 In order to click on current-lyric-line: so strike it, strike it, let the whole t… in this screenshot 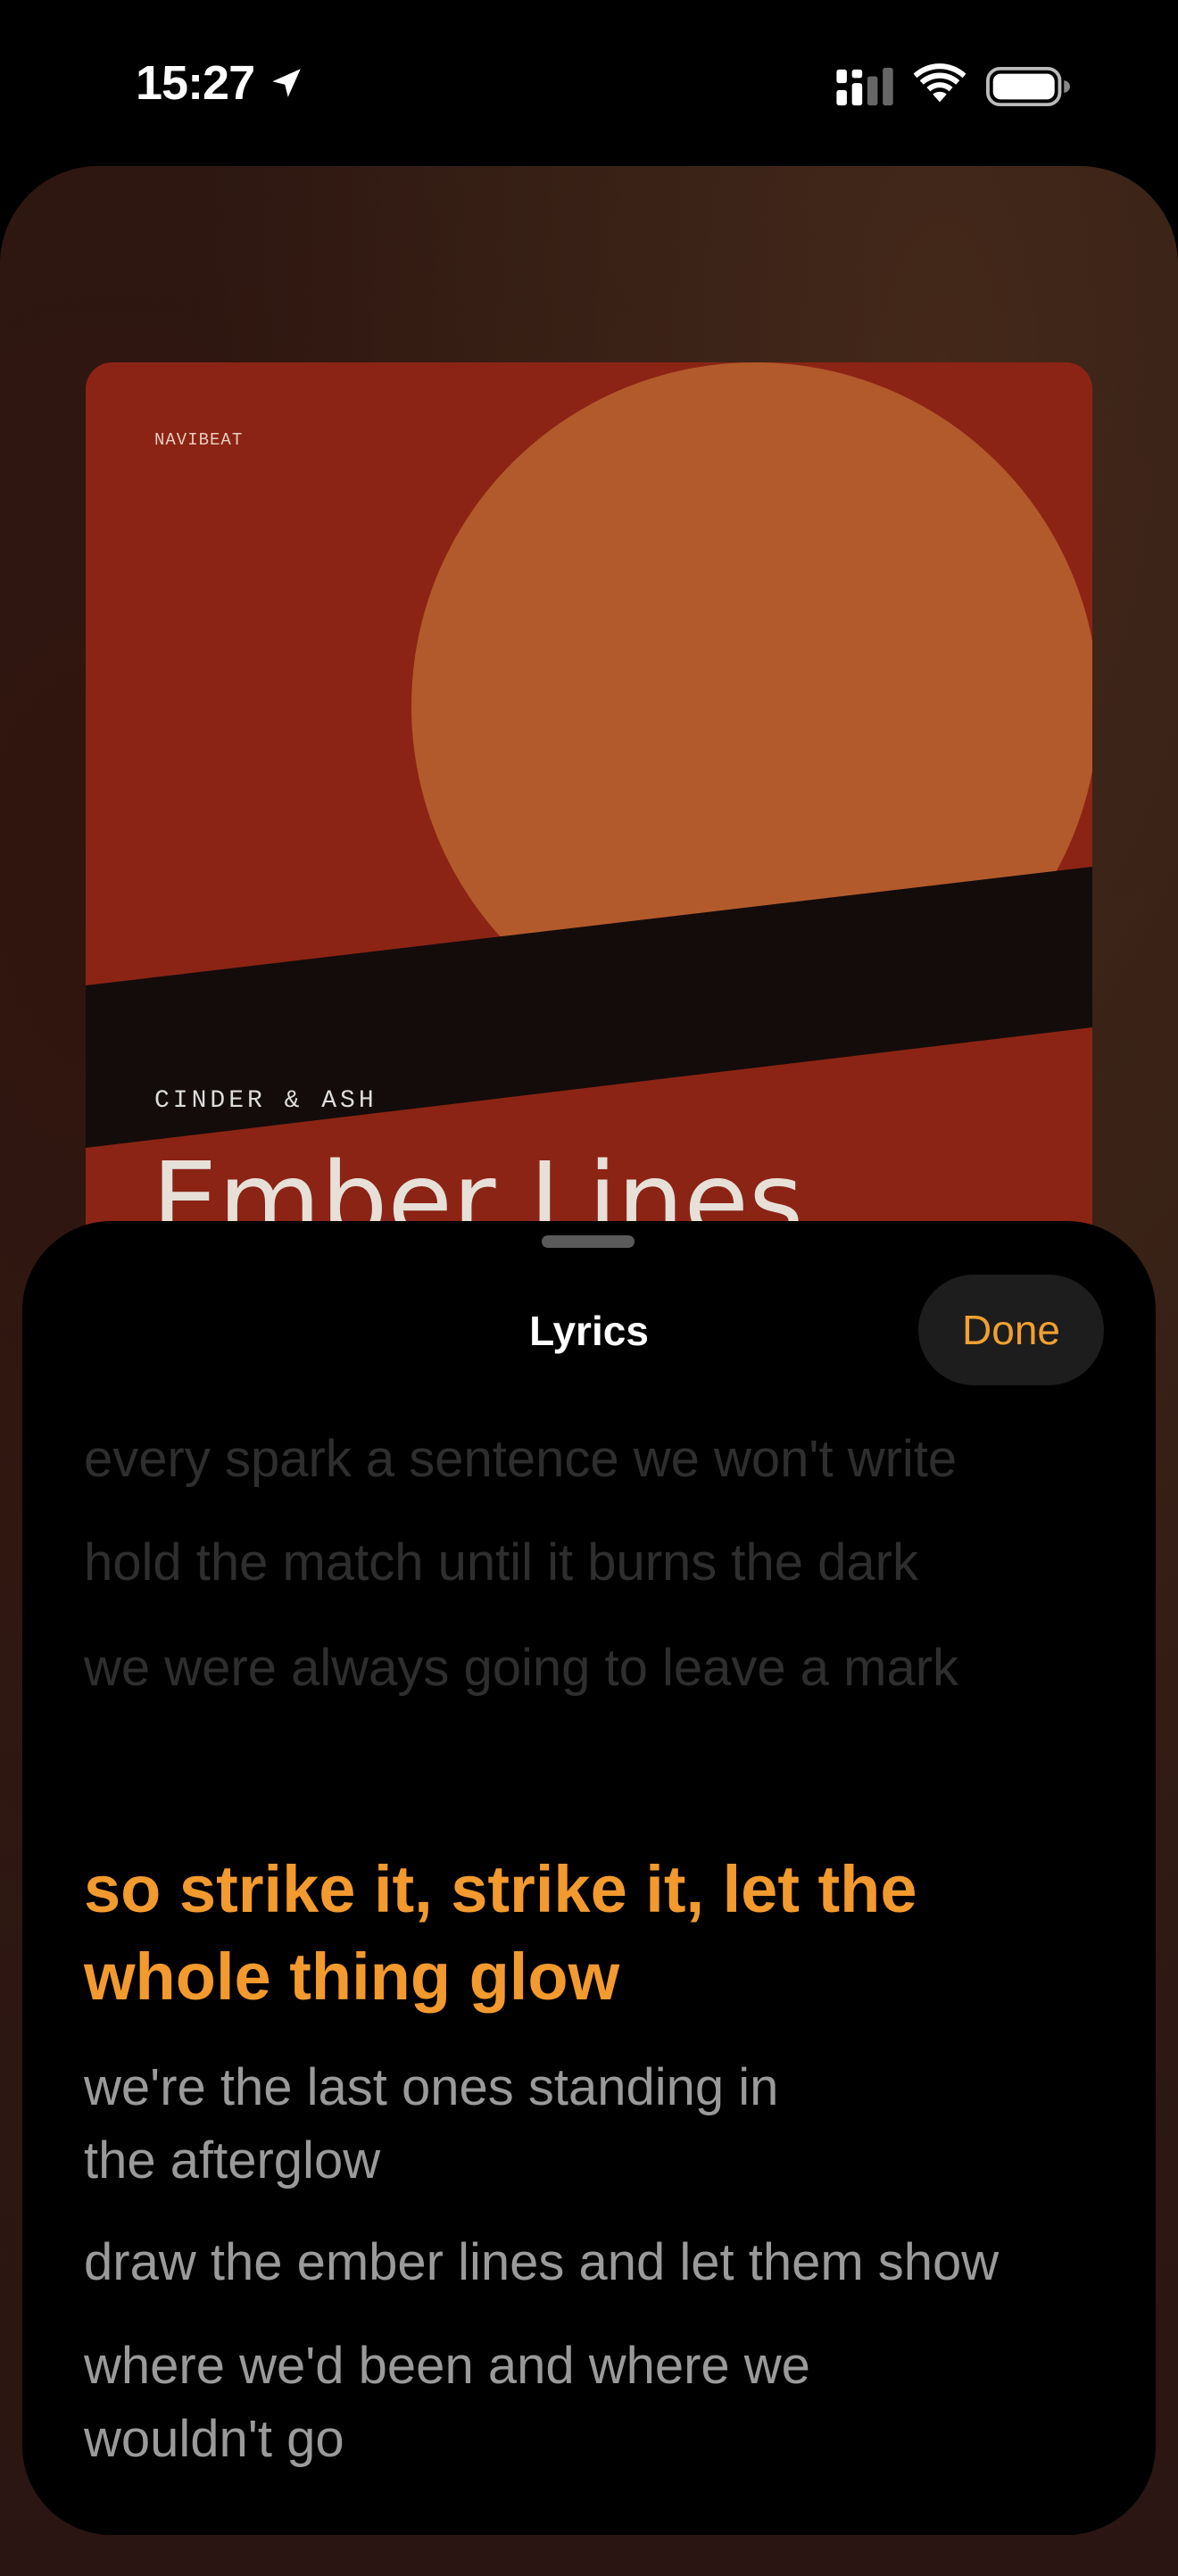, I will do `click(597, 1934)`.